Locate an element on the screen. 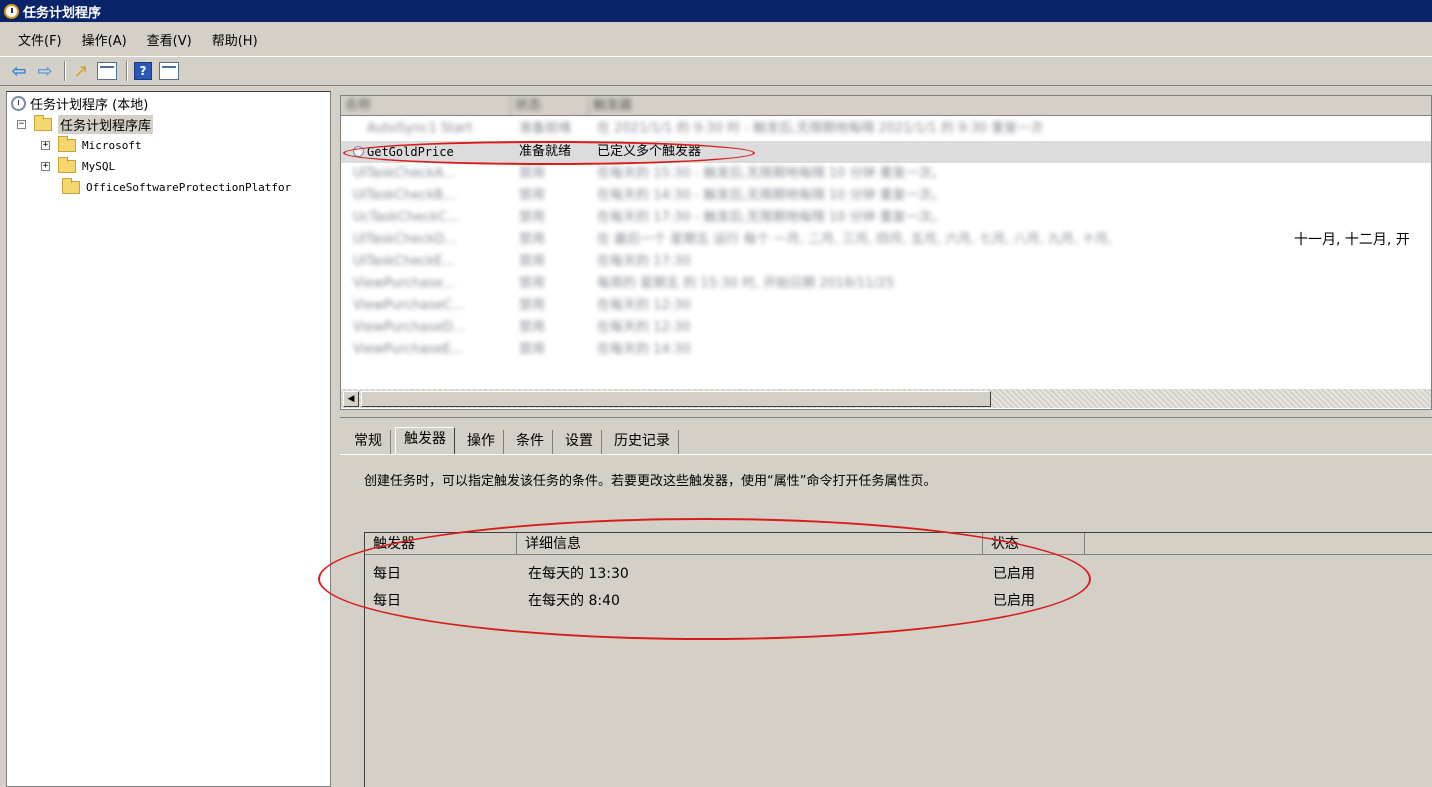 The height and width of the screenshot is (787, 1432). tab-conditions: 条件 is located at coordinates (530, 442).